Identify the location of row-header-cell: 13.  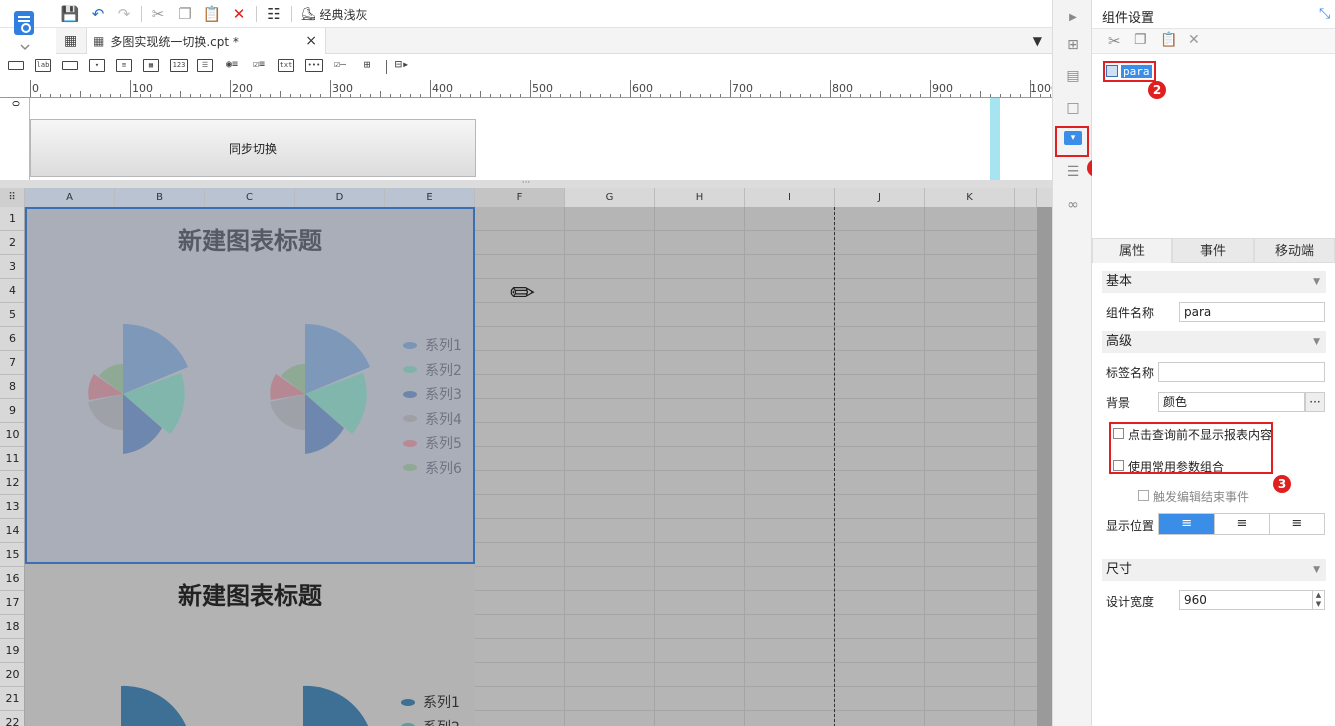
(12, 507).